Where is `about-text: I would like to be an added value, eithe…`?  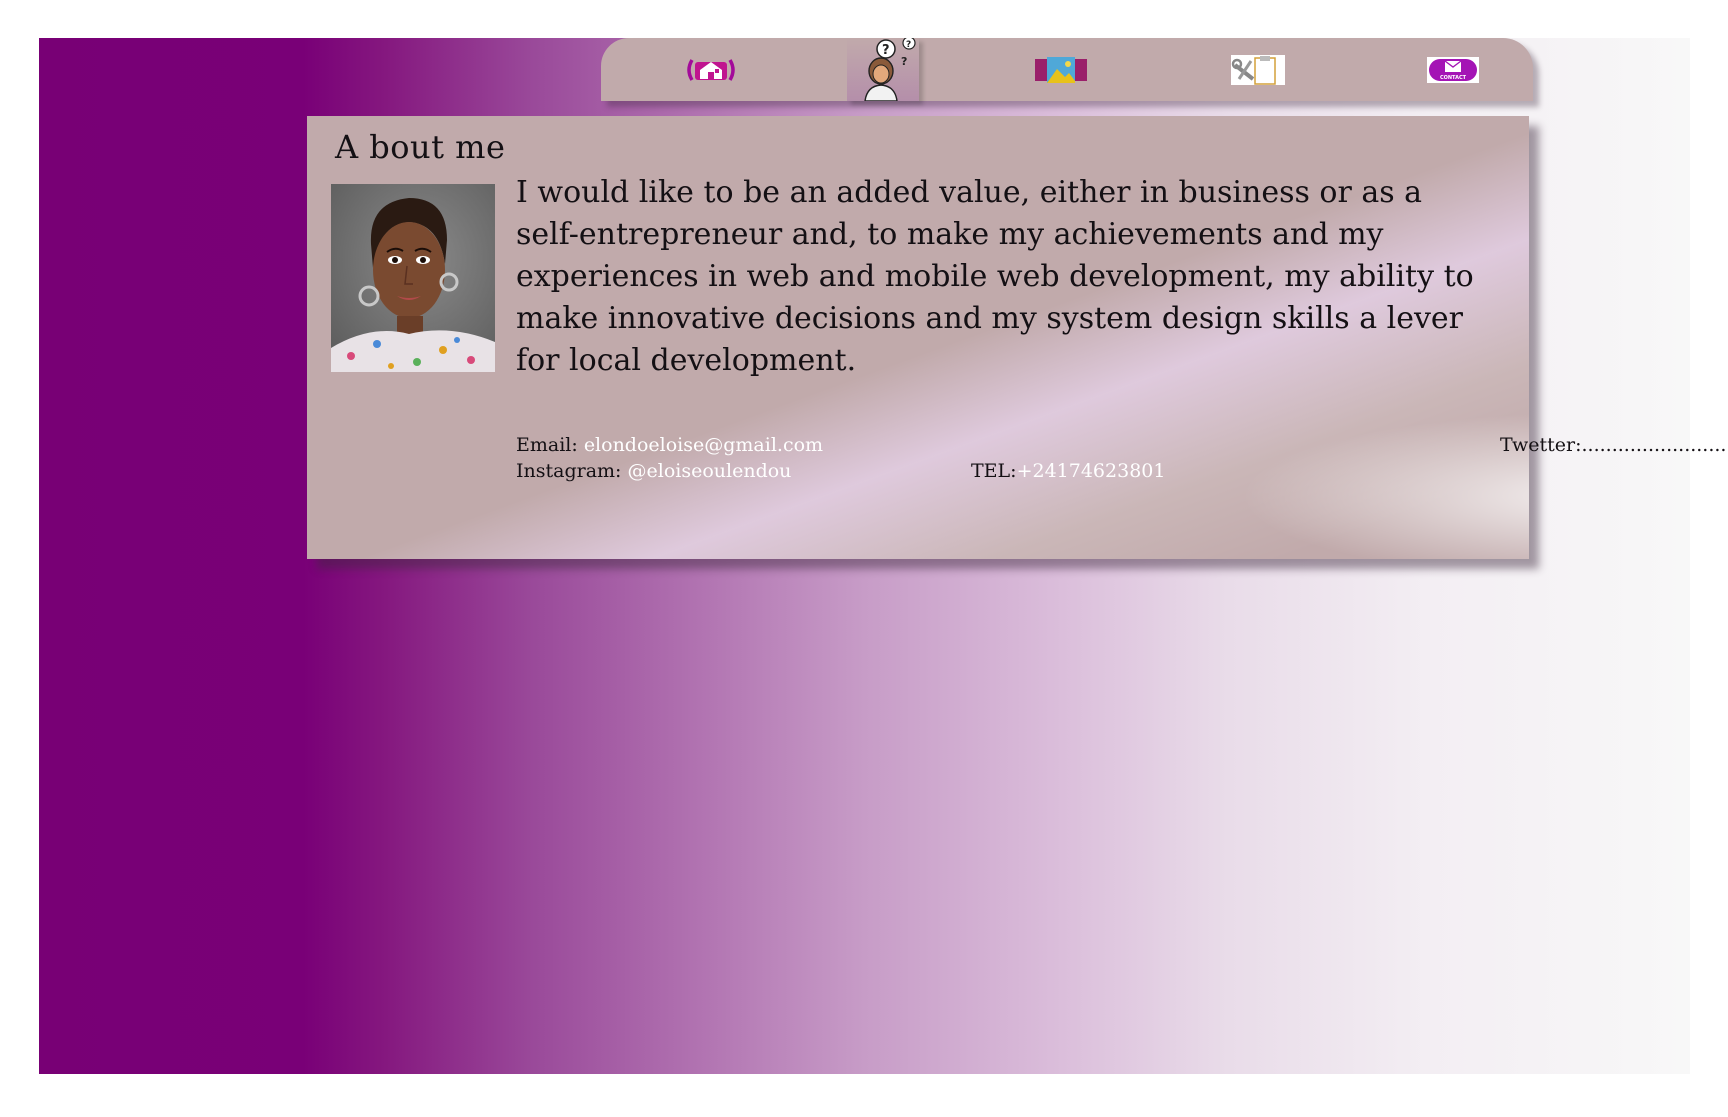
about-text: I would like to be an added value, eithe… is located at coordinates (995, 276).